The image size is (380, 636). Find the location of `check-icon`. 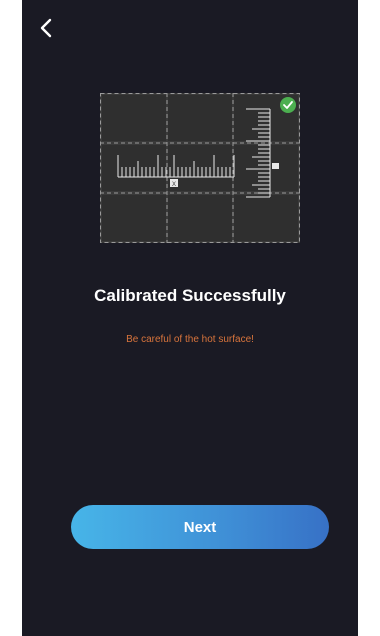

check-icon is located at coordinates (288, 105).